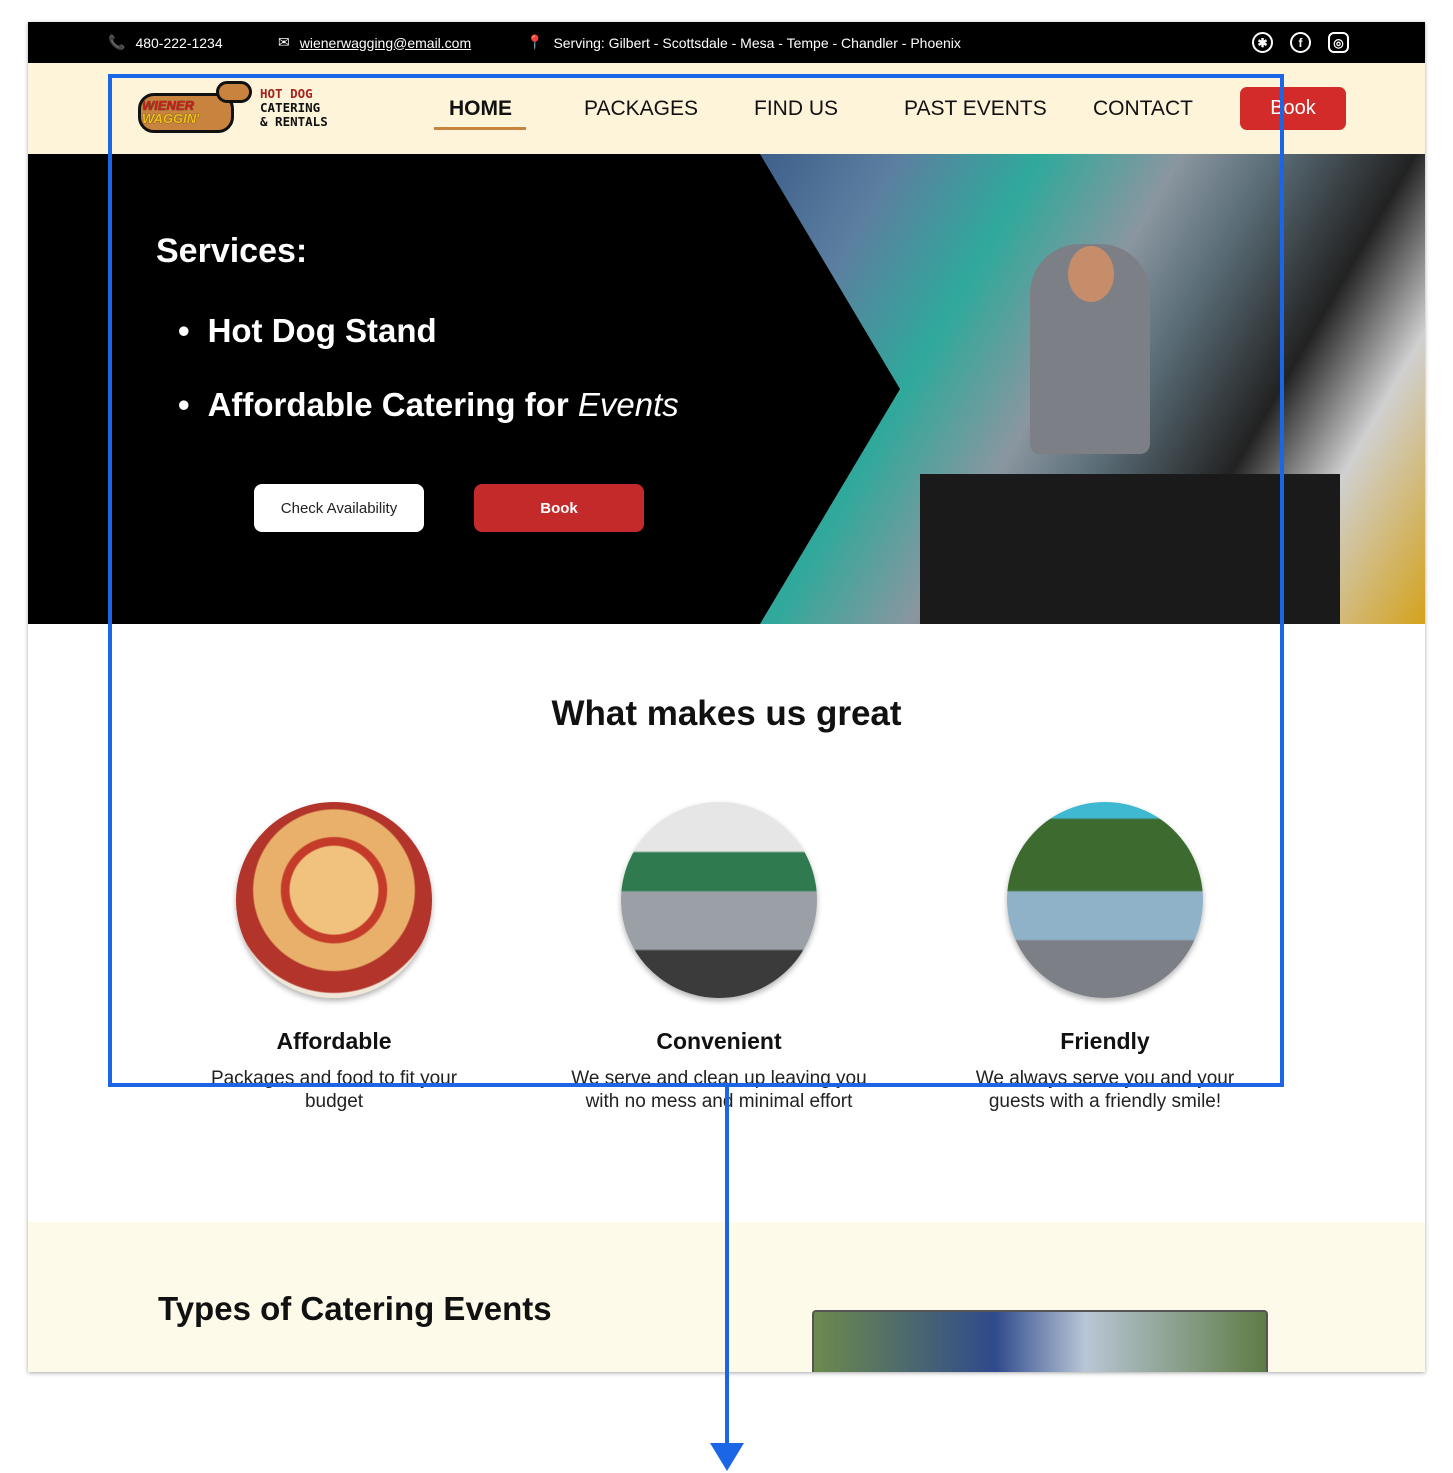 This screenshot has width=1453, height=1473. Describe the element at coordinates (385, 43) in the screenshot. I see `email-link: wienerwagging@email.com` at that location.